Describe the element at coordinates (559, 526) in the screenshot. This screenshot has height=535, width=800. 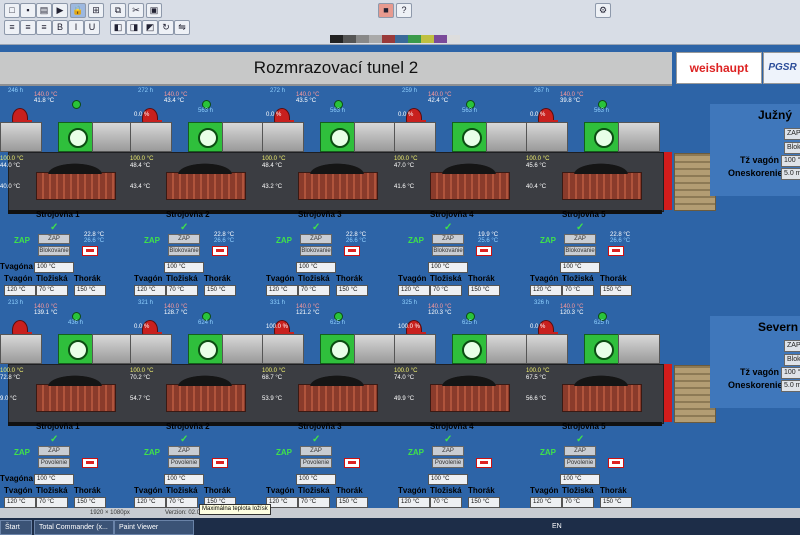
I see `language-indicator: EN` at that location.